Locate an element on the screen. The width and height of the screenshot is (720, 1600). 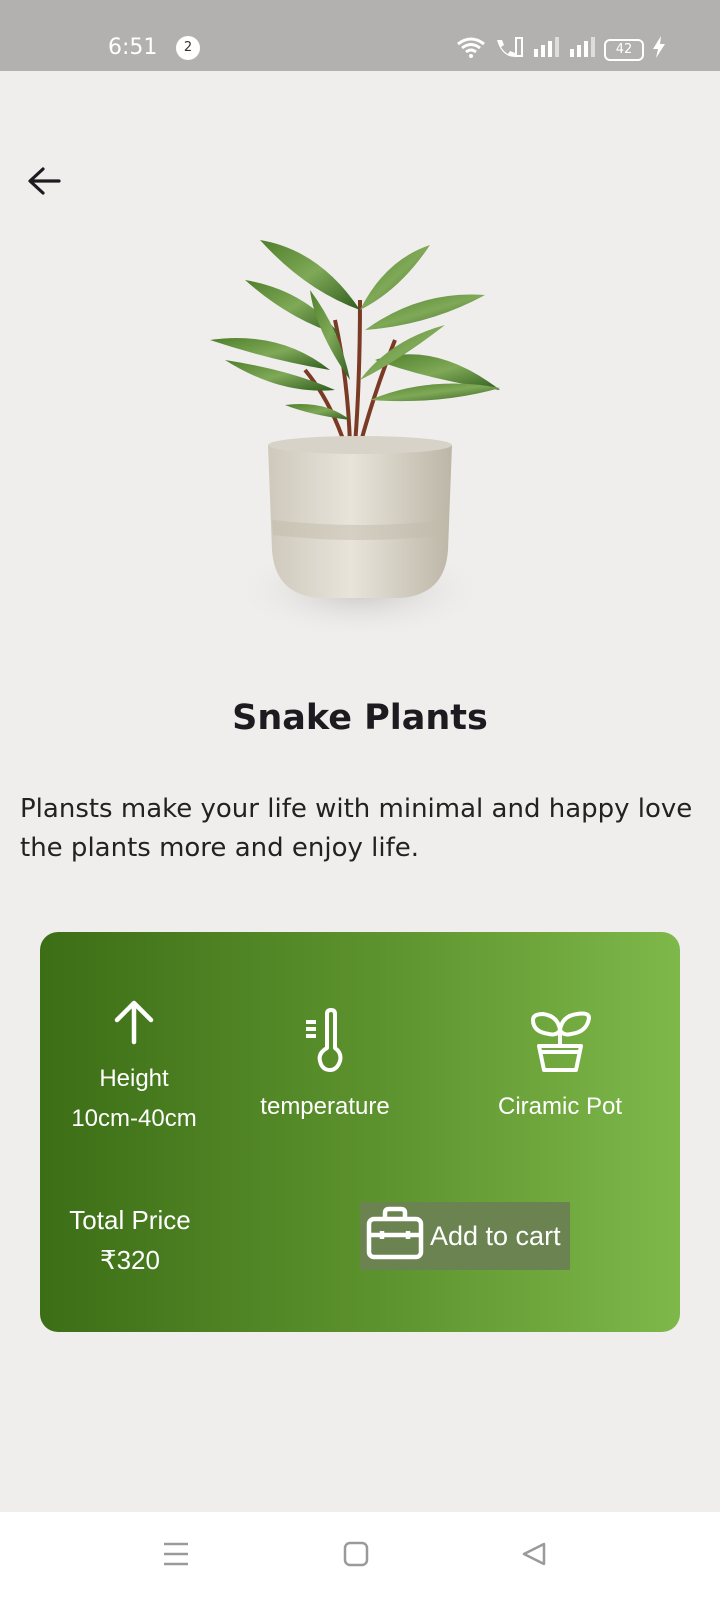
add-to-cart-label: Add to cart is located at coordinates (495, 1235).